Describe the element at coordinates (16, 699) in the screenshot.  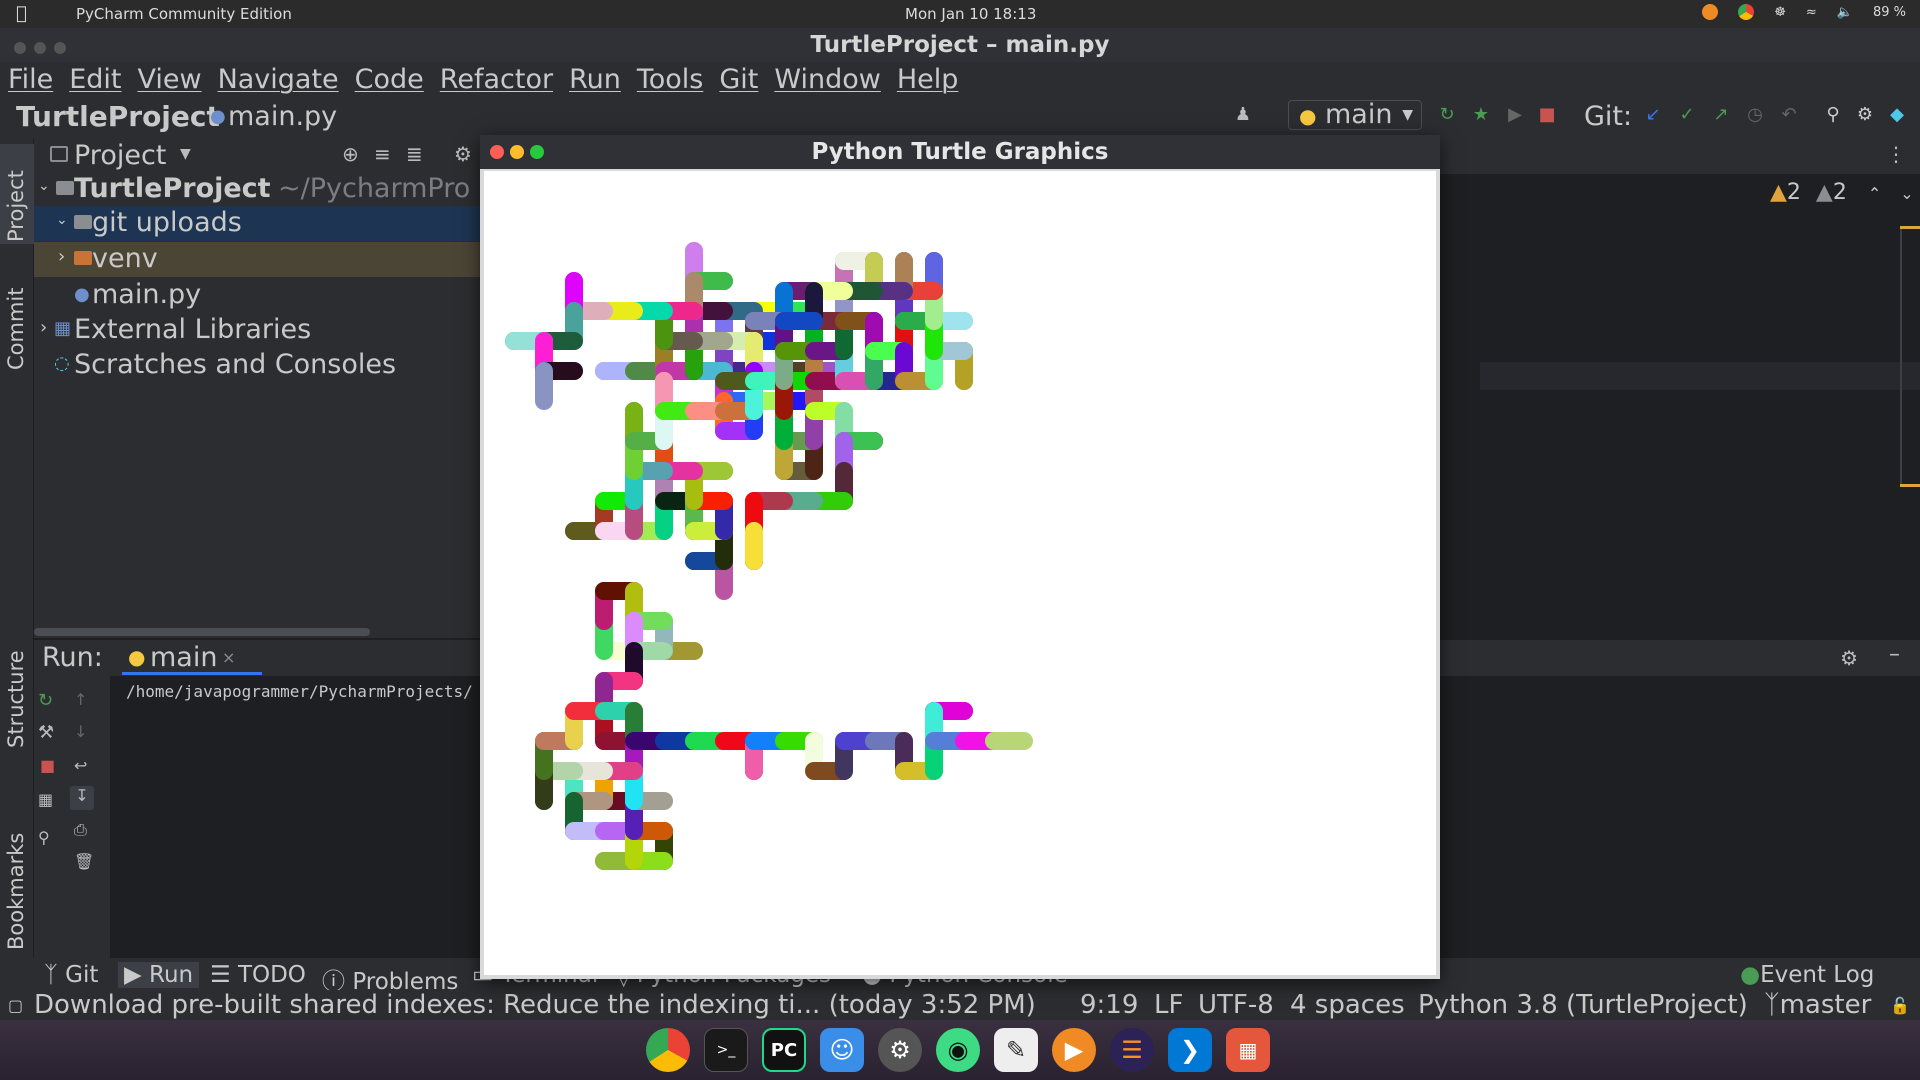
I see `tool-tab-structure: Structure` at that location.